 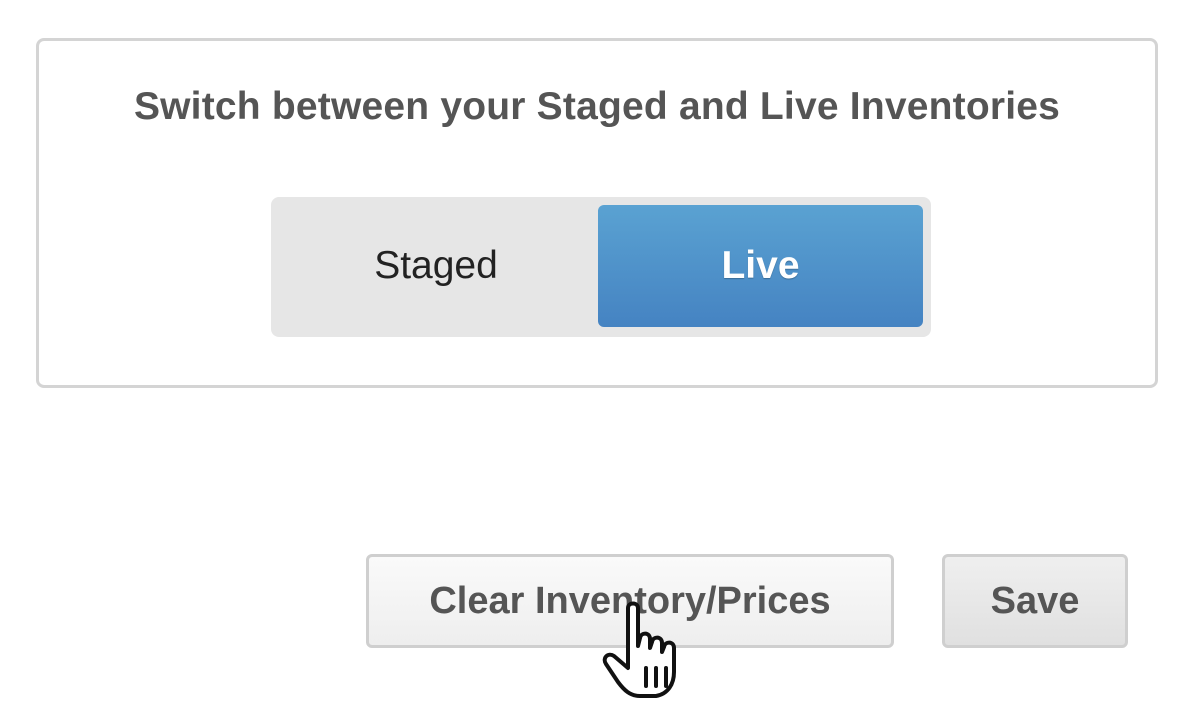 I want to click on inventory-toggle: Staged Live, so click(x=601, y=267).